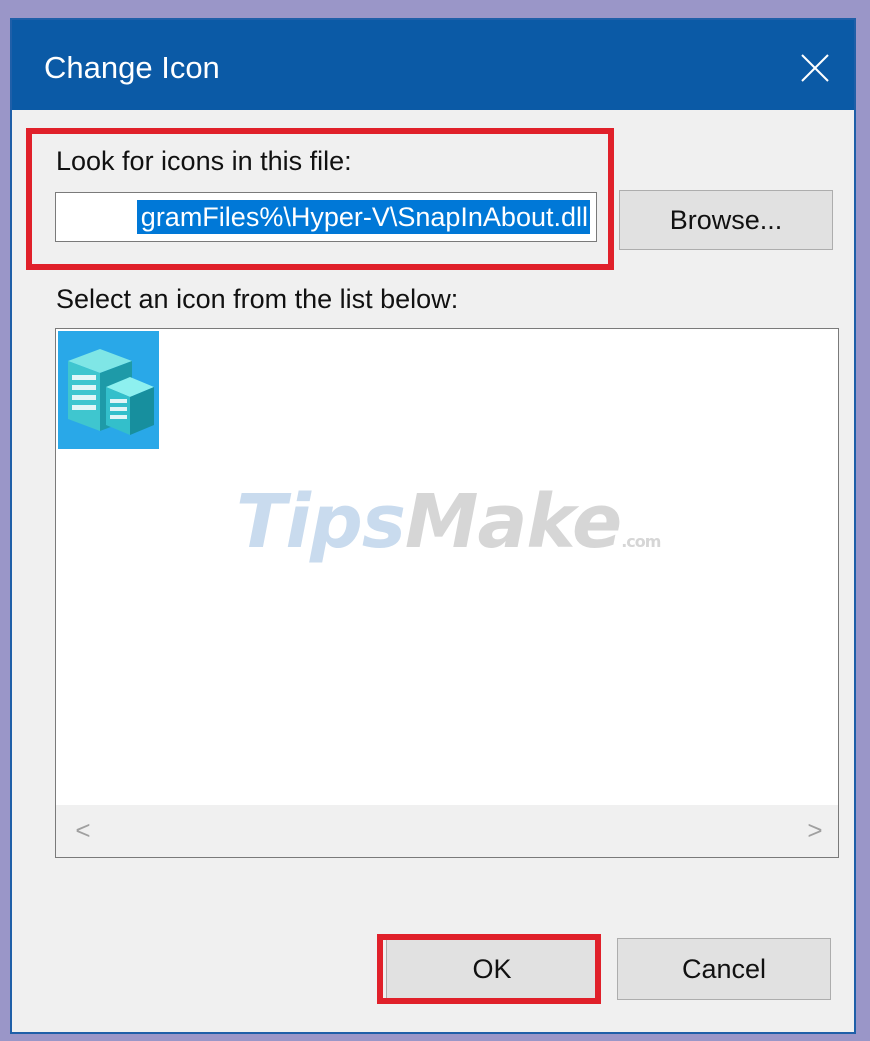 The height and width of the screenshot is (1041, 870). I want to click on dialog-title: Change Icon, so click(132, 67).